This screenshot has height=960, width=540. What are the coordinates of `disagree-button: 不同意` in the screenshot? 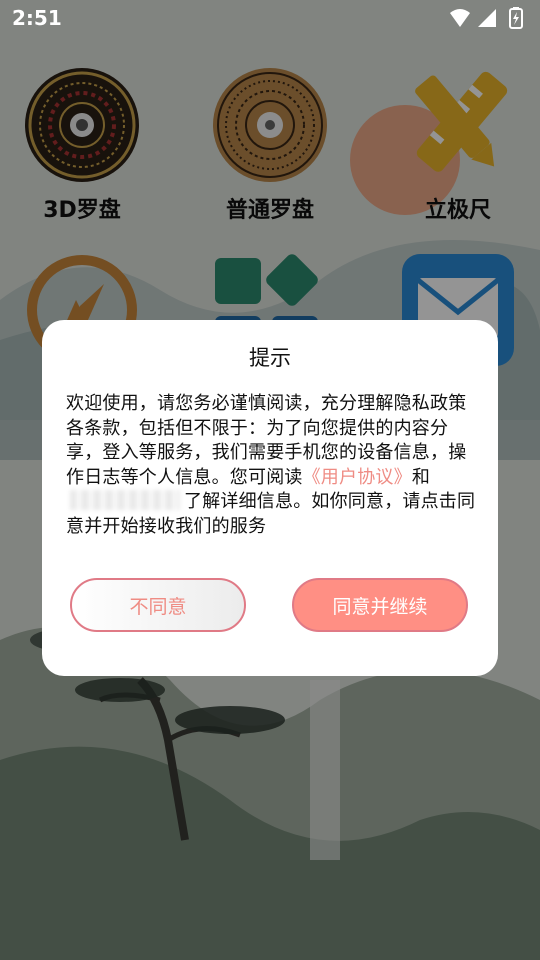 It's located at (158, 605).